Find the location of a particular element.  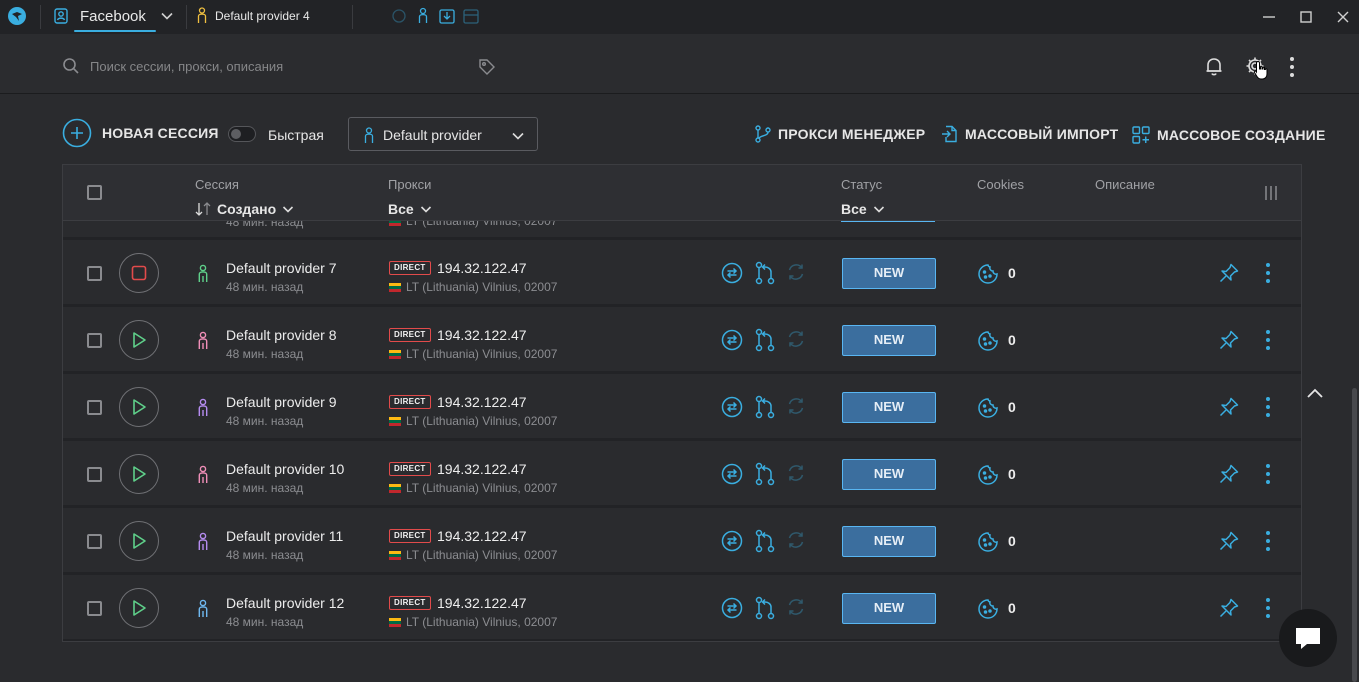

status-filter-button: Все is located at coordinates (863, 209).